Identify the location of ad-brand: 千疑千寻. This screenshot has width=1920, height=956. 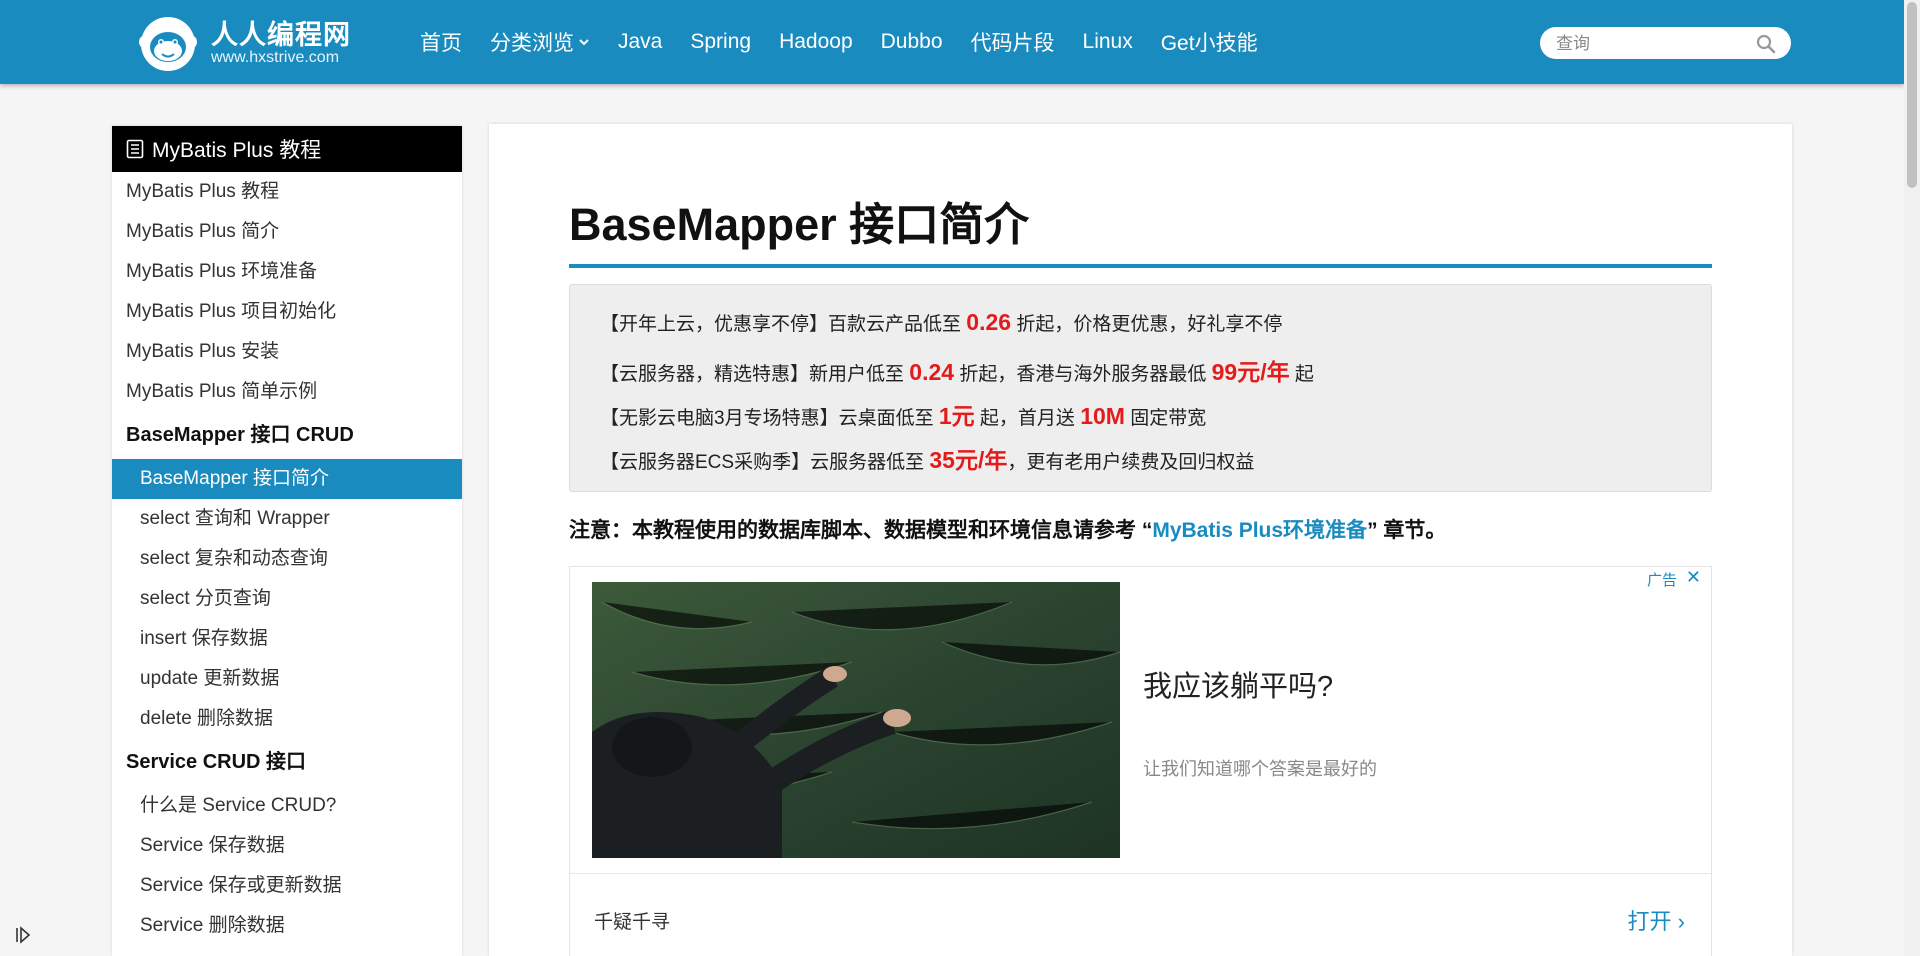
(632, 922).